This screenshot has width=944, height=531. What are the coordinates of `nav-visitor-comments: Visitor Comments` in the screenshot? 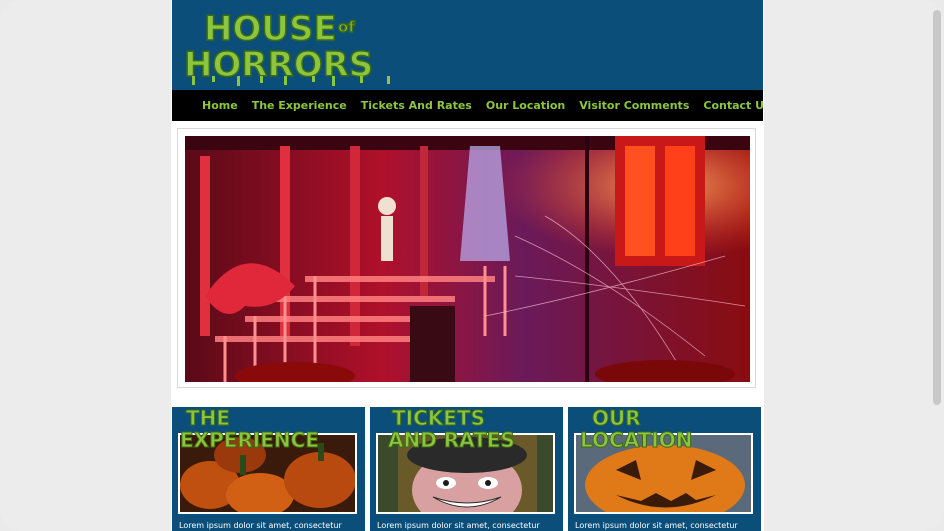 It's located at (634, 105).